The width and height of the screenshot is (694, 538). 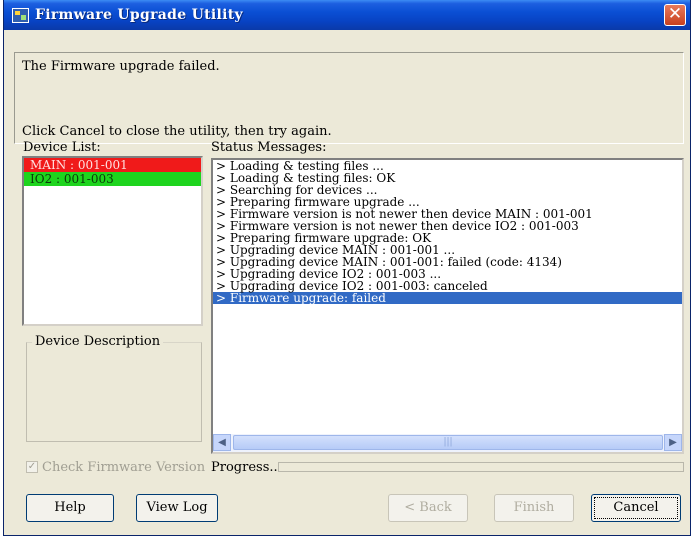 I want to click on device-list-item: IO2 : 001-003, so click(x=112, y=179).